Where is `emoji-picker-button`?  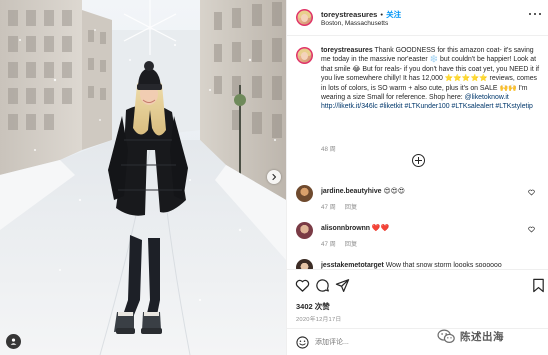 emoji-picker-button is located at coordinates (302, 342).